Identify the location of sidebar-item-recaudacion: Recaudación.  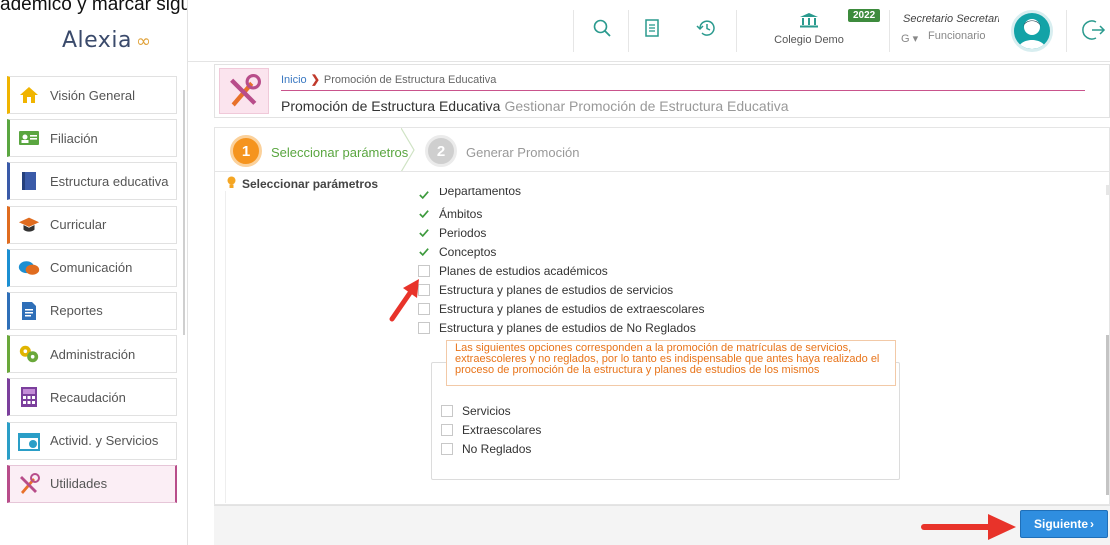
(92, 397).